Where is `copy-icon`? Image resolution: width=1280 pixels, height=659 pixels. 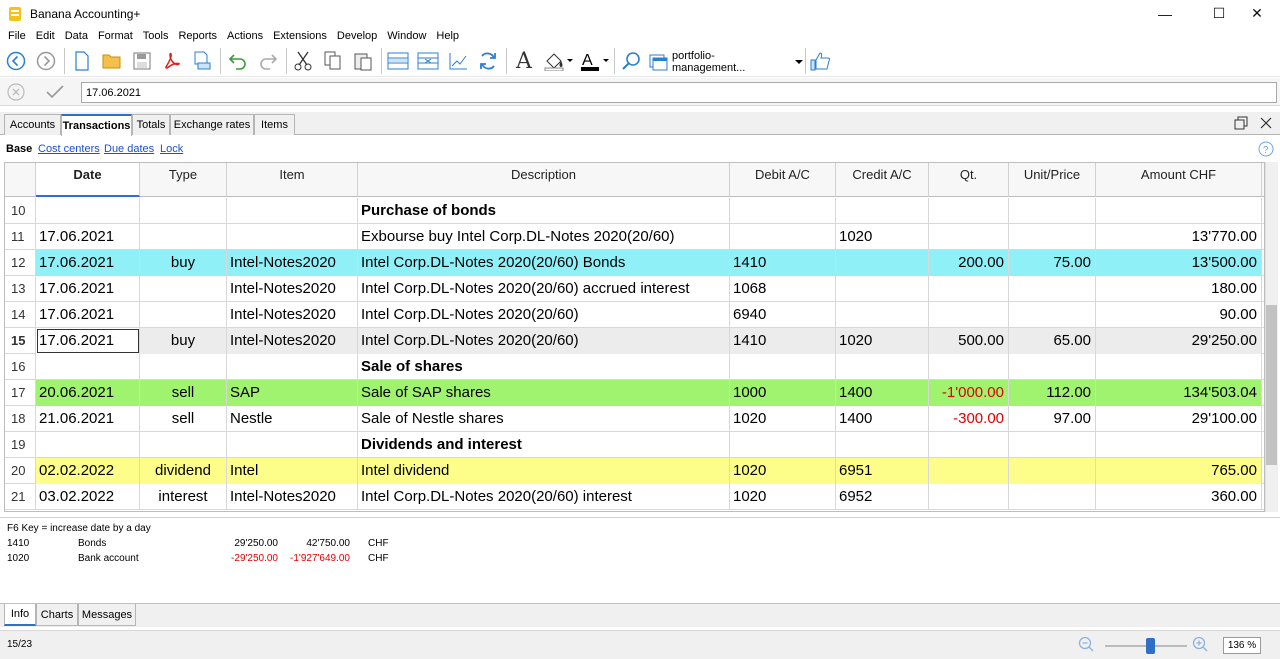 copy-icon is located at coordinates (333, 61).